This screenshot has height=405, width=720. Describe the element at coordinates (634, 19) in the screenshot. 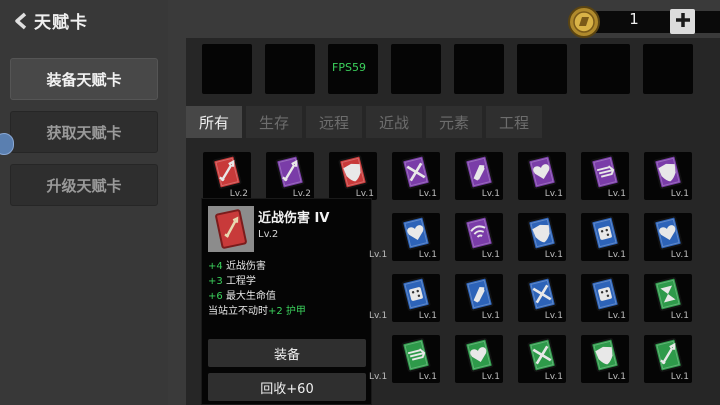

I see `coin-count: 1` at that location.